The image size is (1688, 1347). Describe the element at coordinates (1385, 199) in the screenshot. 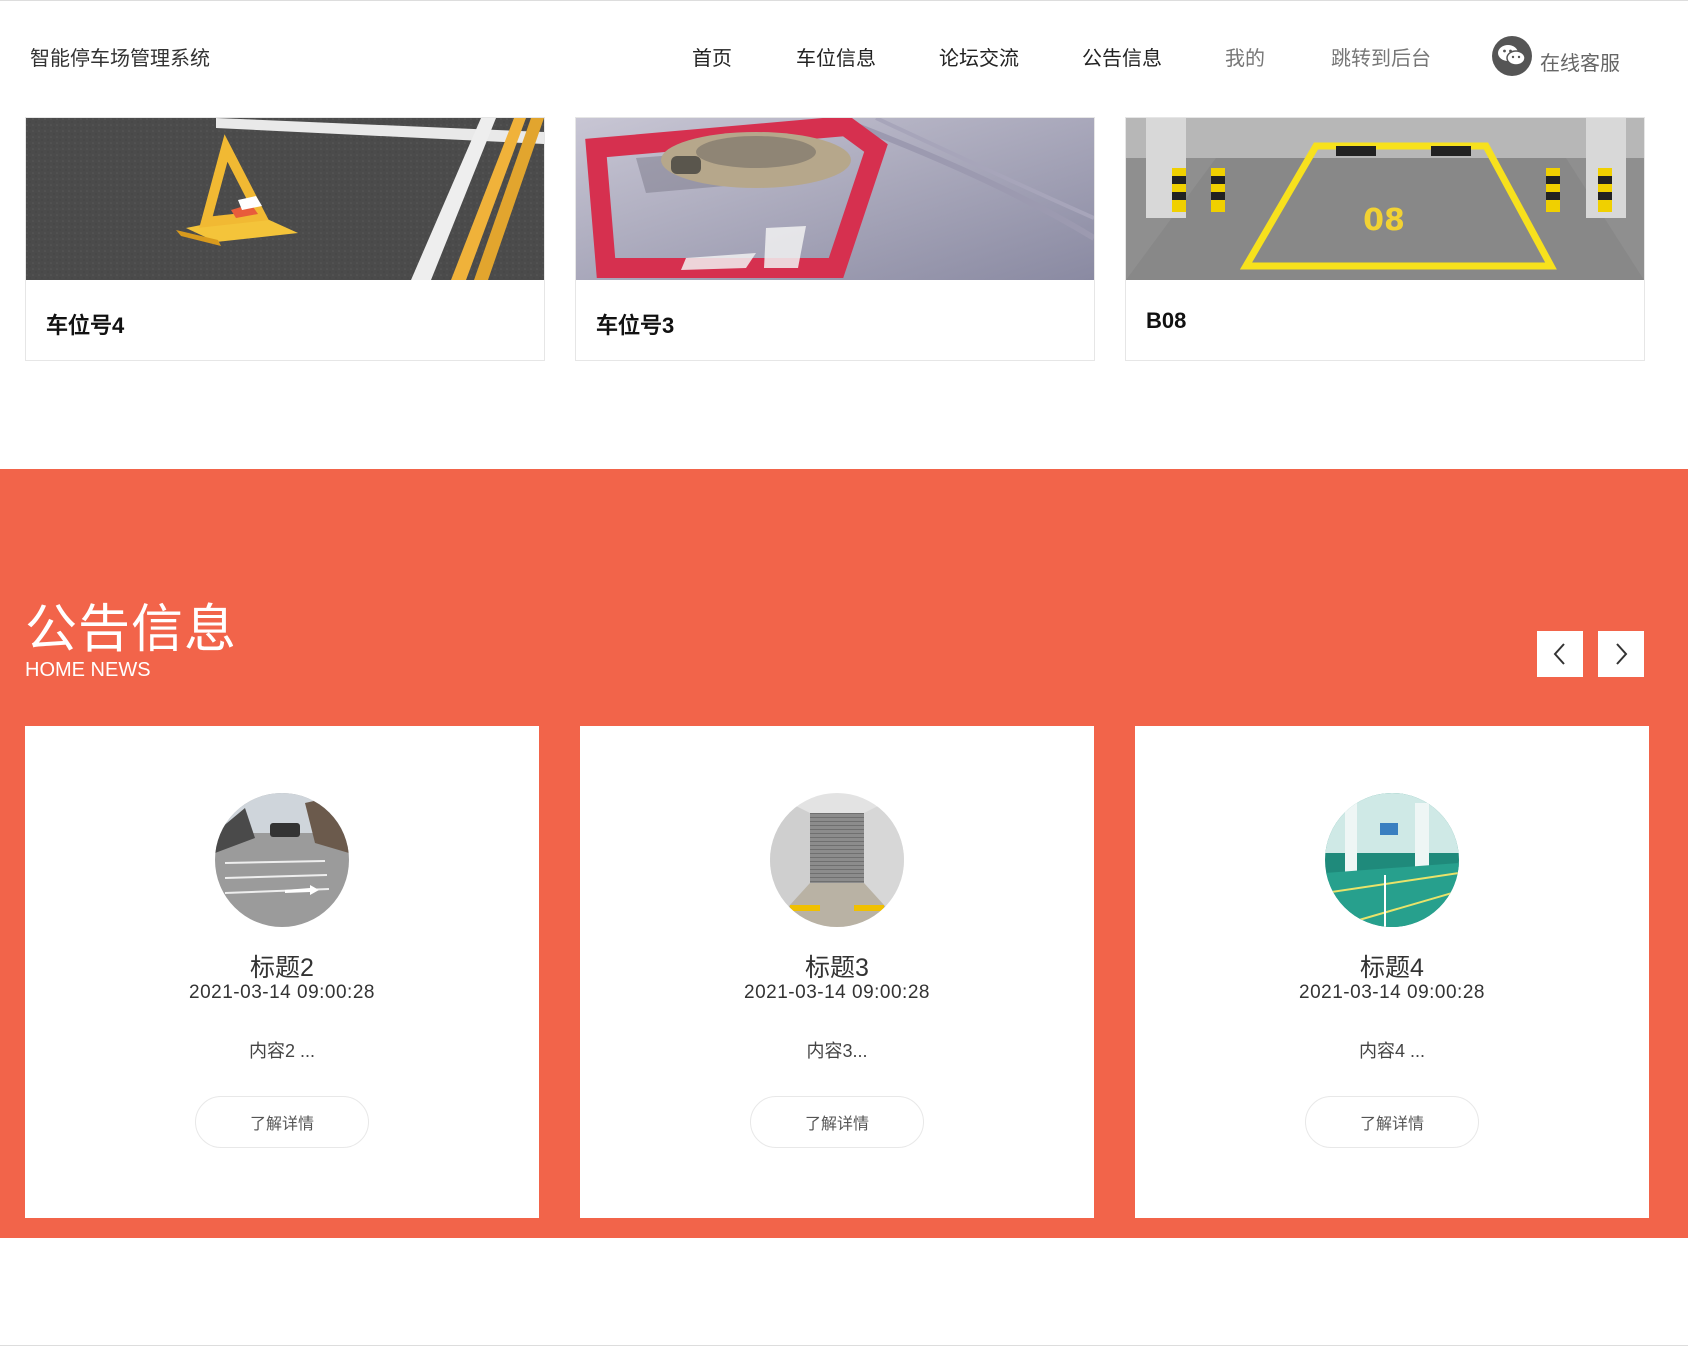

I see `yellow-bay-image: 08` at that location.